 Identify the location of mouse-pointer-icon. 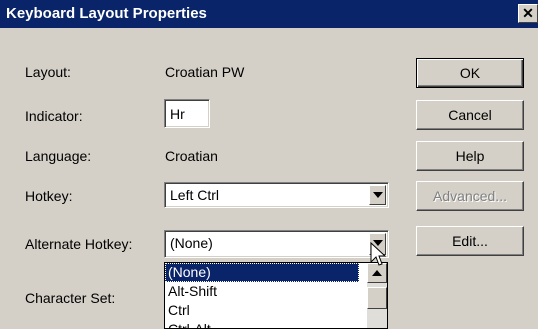
(378, 254).